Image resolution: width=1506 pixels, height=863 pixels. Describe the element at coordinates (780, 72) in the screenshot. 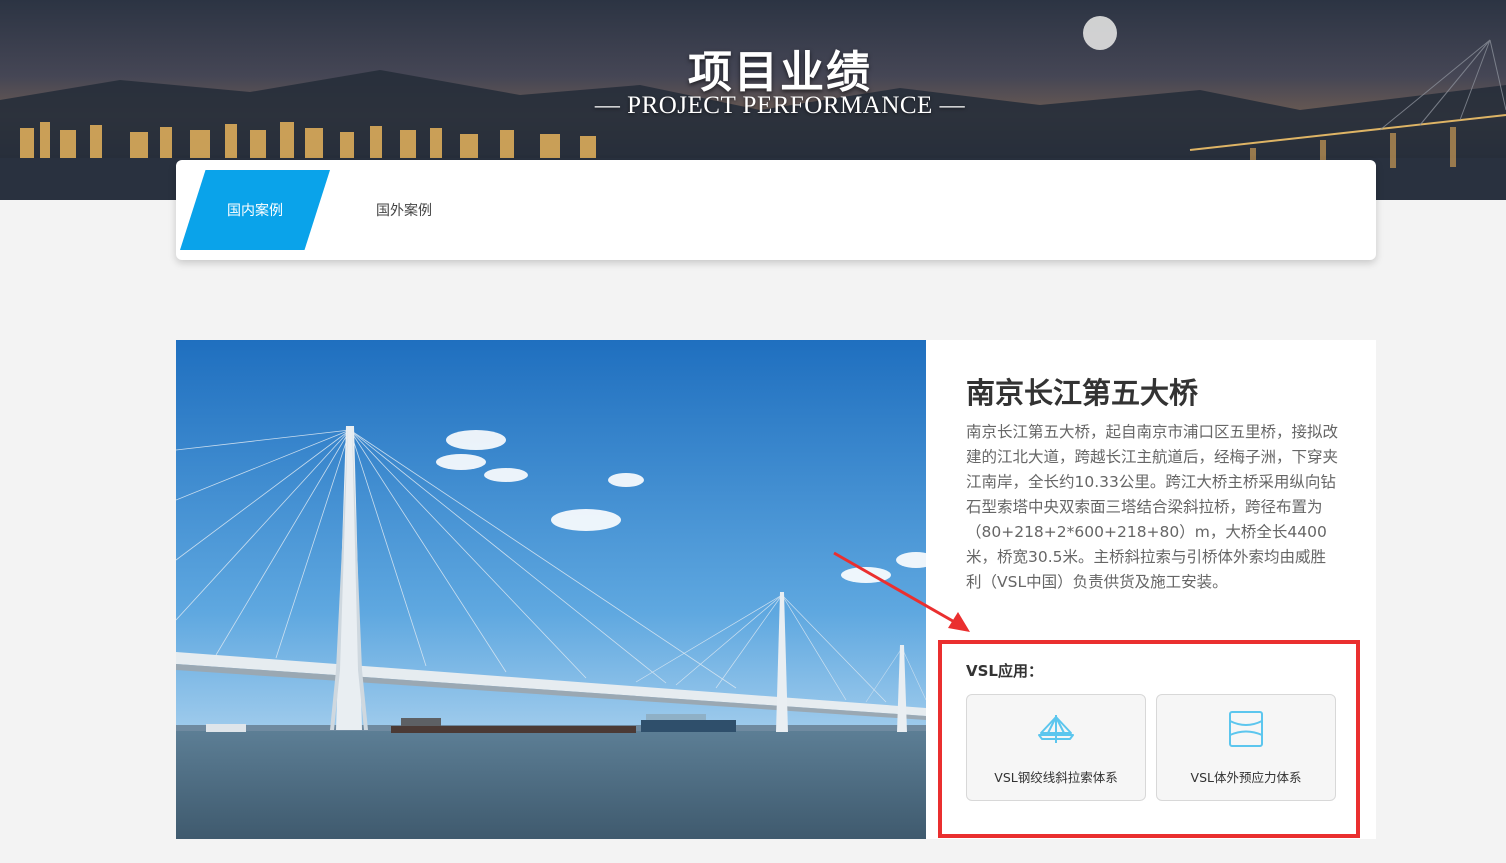

I see `page-title: 项目业绩` at that location.